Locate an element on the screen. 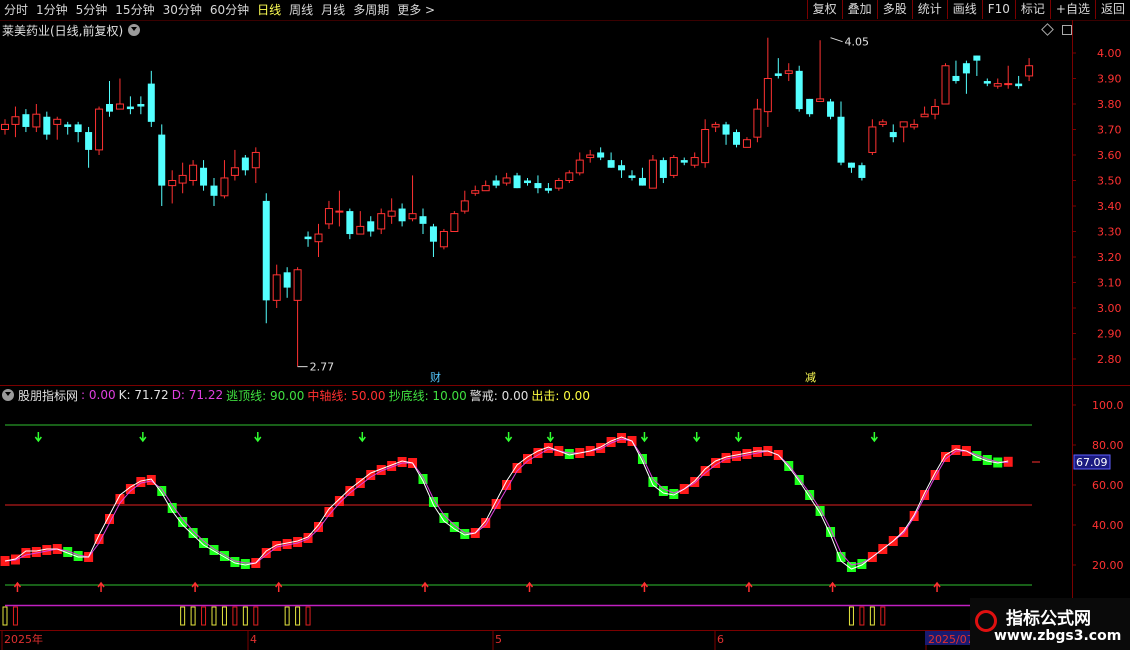 Image resolution: width=1130 pixels, height=650 pixels. chevron-down-icon is located at coordinates (8, 395).